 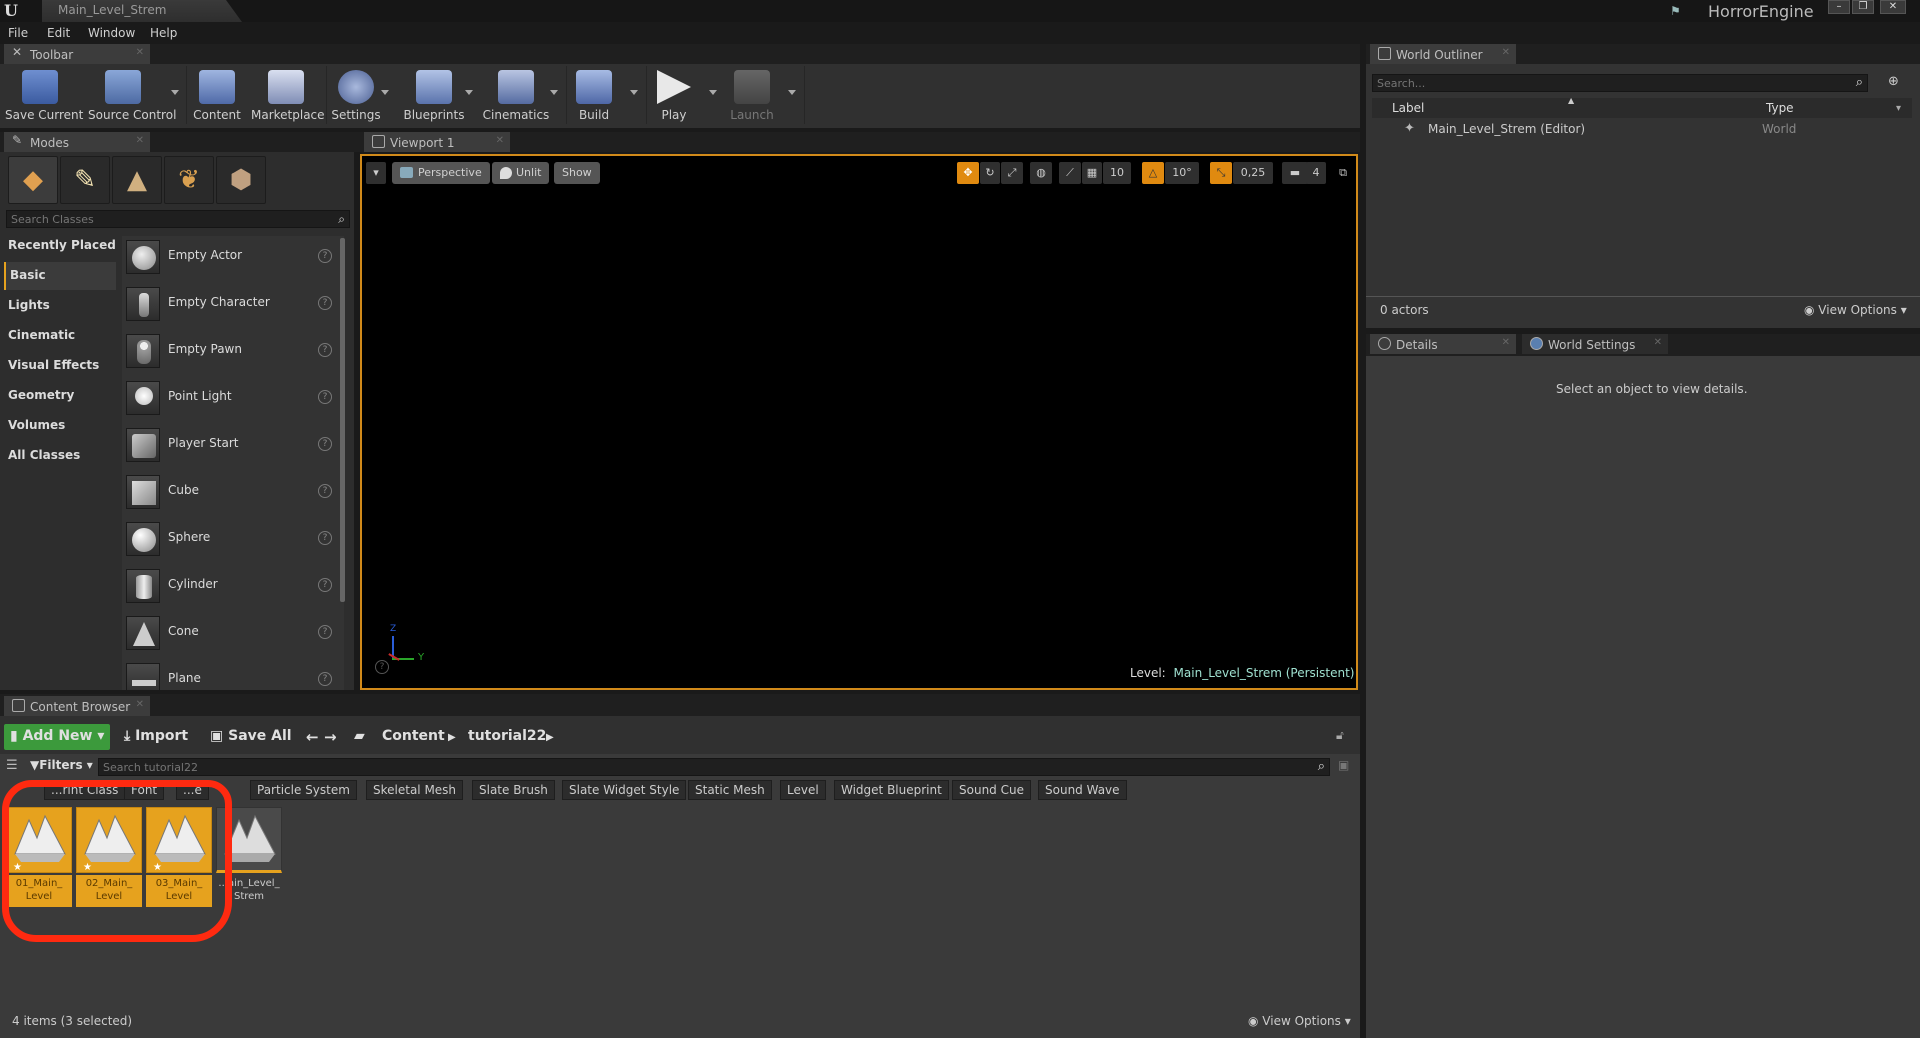 What do you see at coordinates (142, 11) in the screenshot?
I see `document-tab: Main_Level_Strem` at bounding box center [142, 11].